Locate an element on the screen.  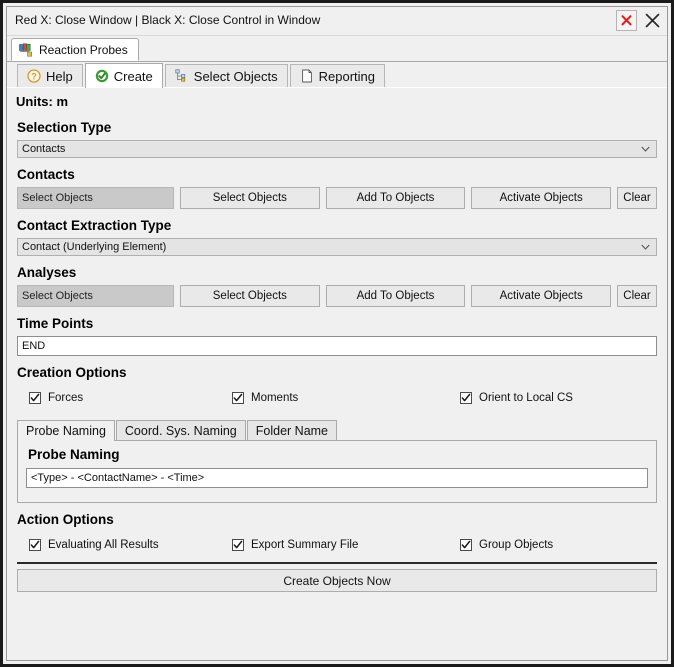
red-x-icon is located at coordinates (626, 20).